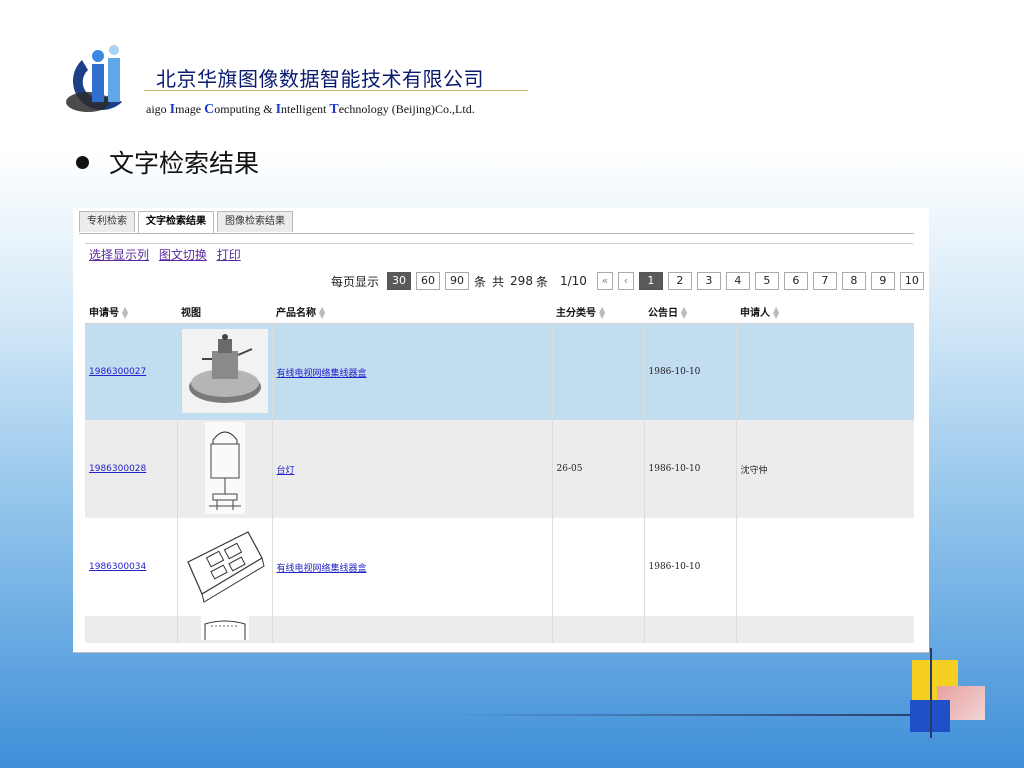 This screenshot has height=768, width=1024. Describe the element at coordinates (245, 109) in the screenshot. I see `company-name-en-part: omputing &` at that location.